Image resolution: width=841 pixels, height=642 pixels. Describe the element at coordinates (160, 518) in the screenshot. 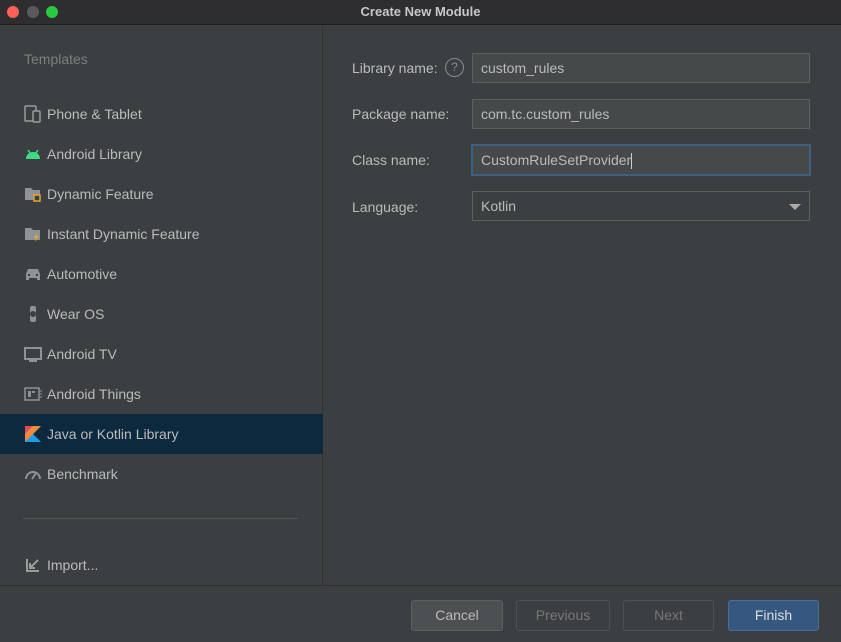

I see `sidebar-divider` at that location.